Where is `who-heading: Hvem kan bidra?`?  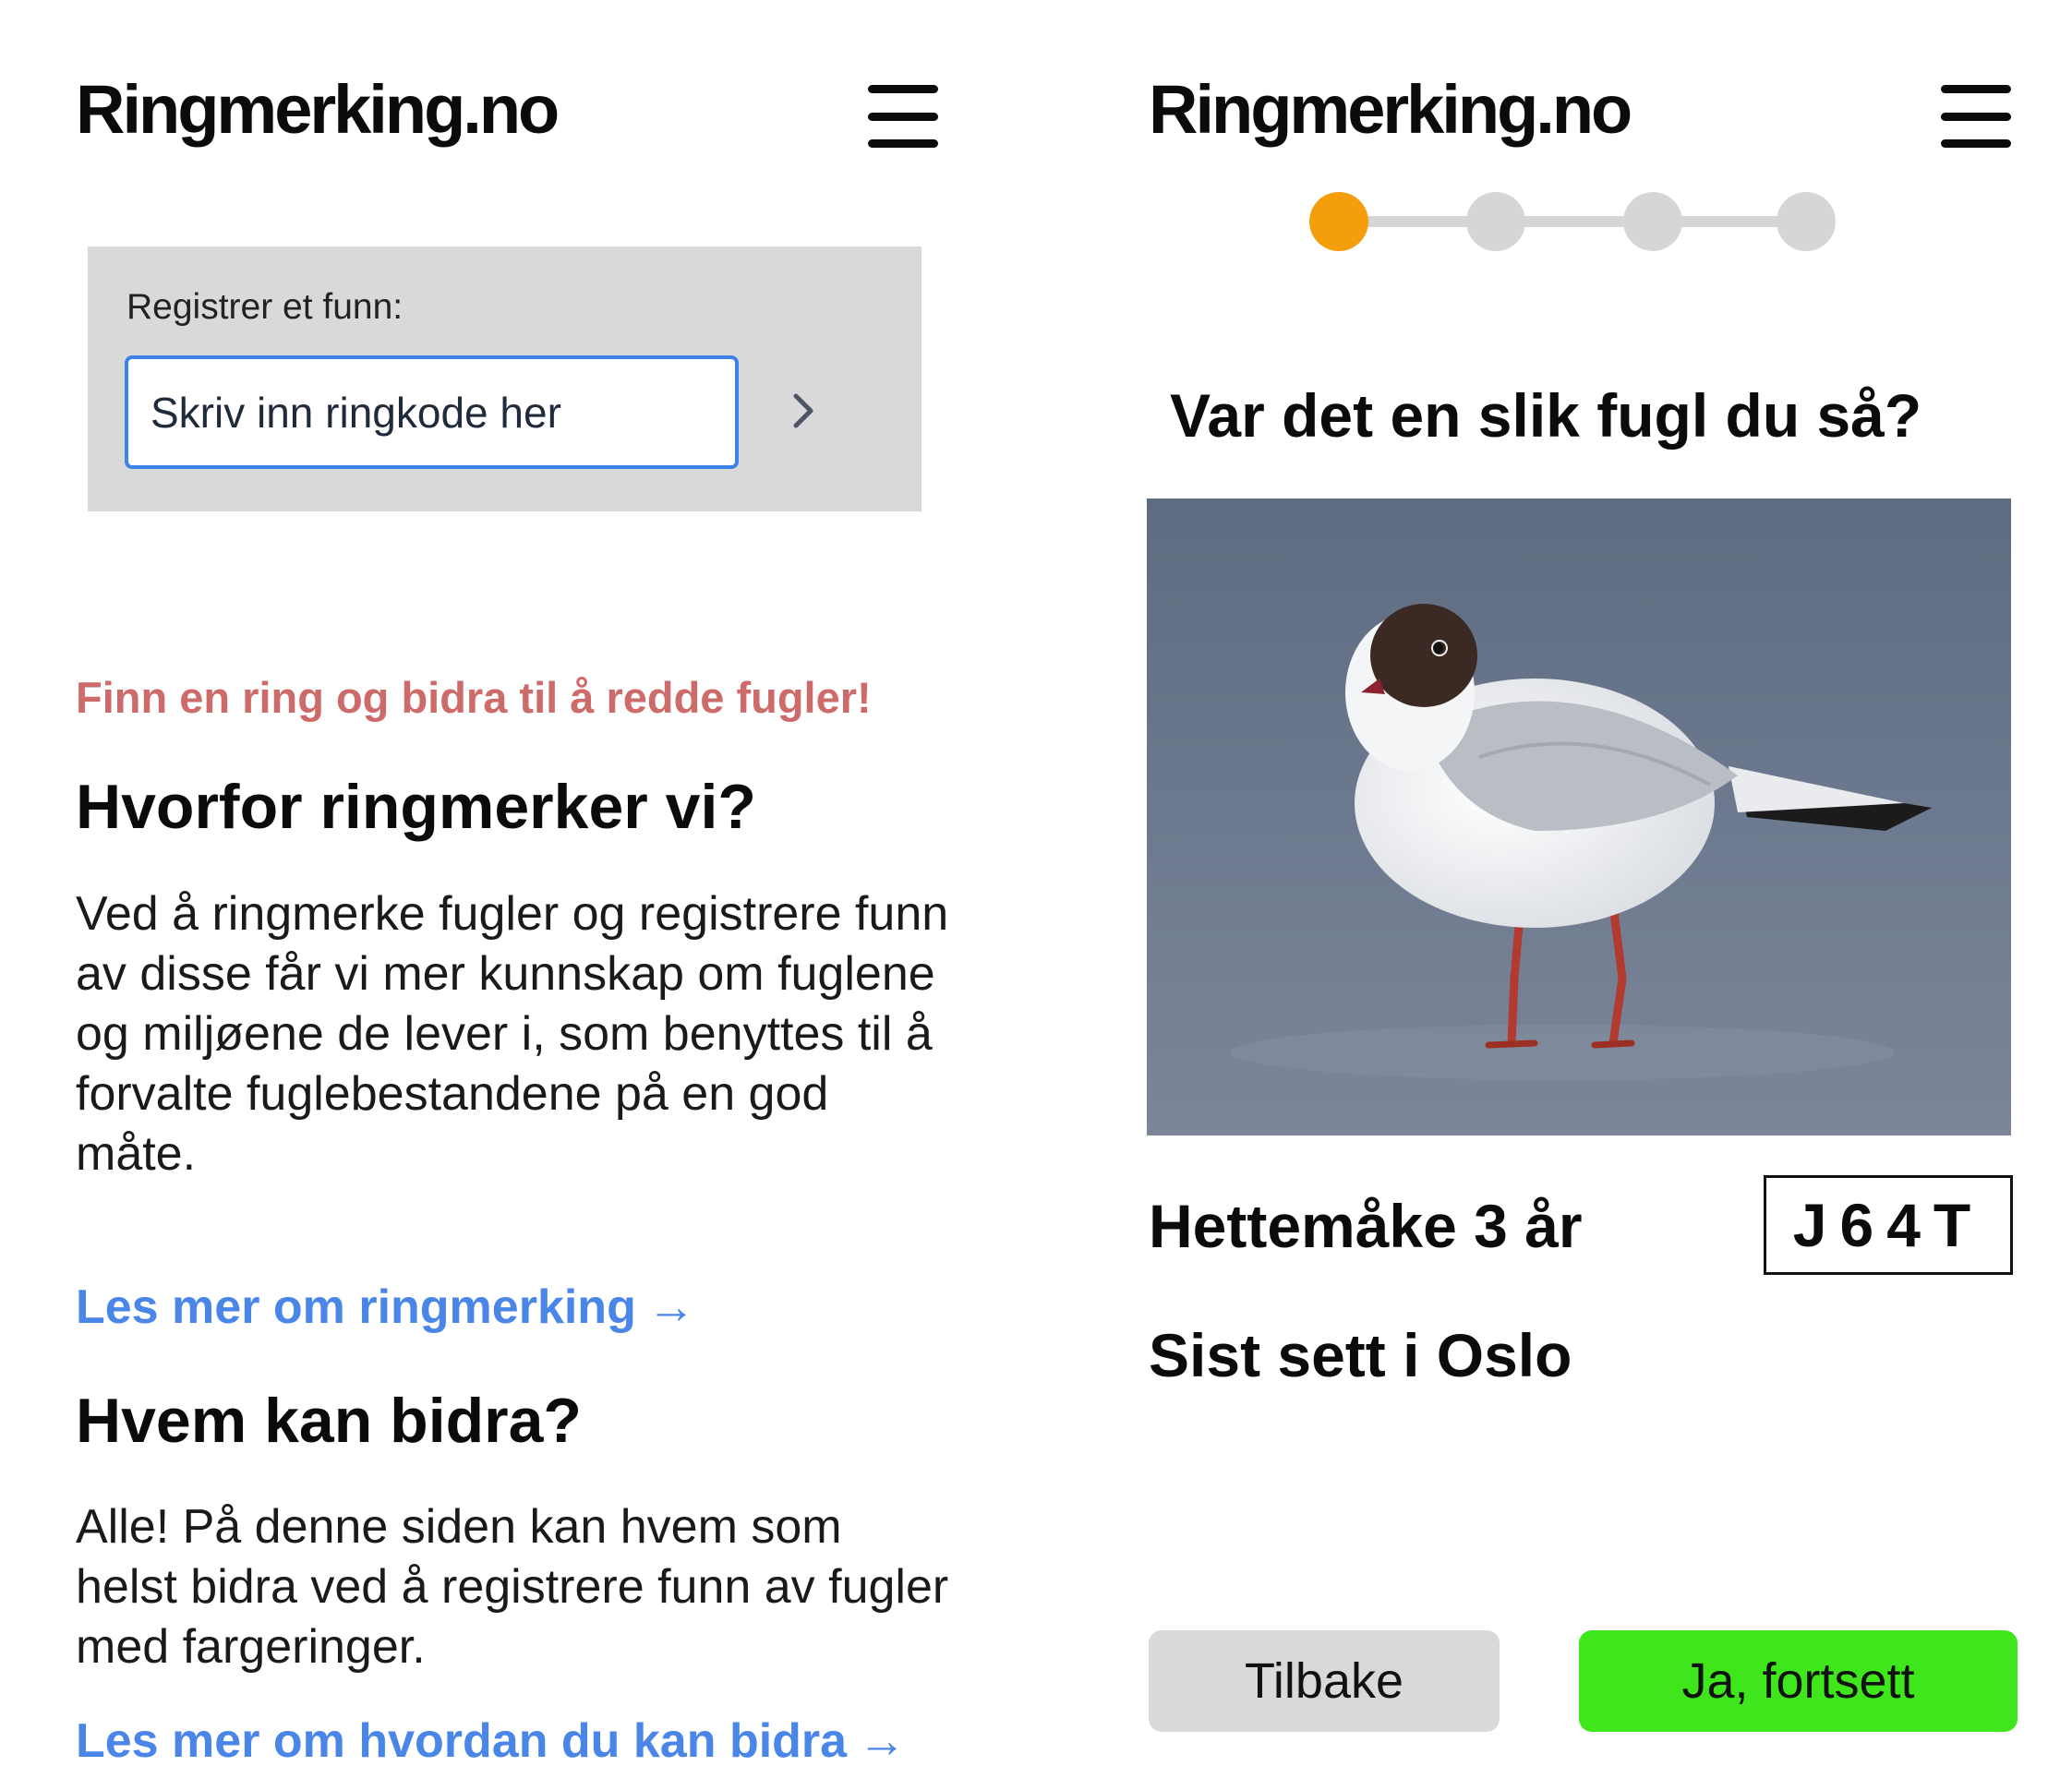 who-heading: Hvem kan bidra? is located at coordinates (329, 1421).